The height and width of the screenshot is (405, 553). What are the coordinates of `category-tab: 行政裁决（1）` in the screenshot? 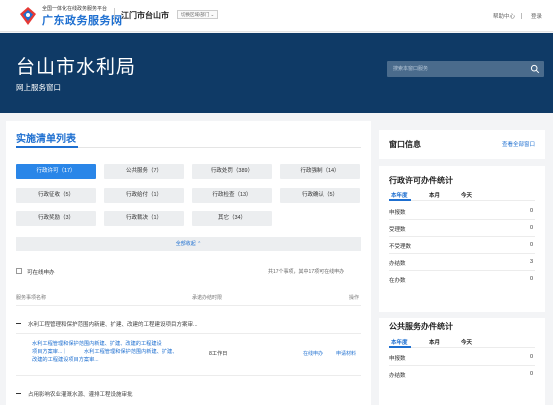 It's located at (144, 218).